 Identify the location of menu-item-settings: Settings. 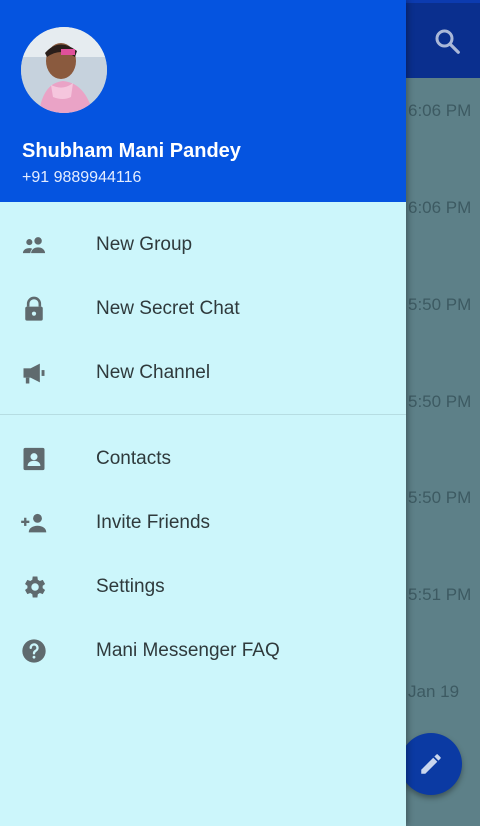
(203, 587).